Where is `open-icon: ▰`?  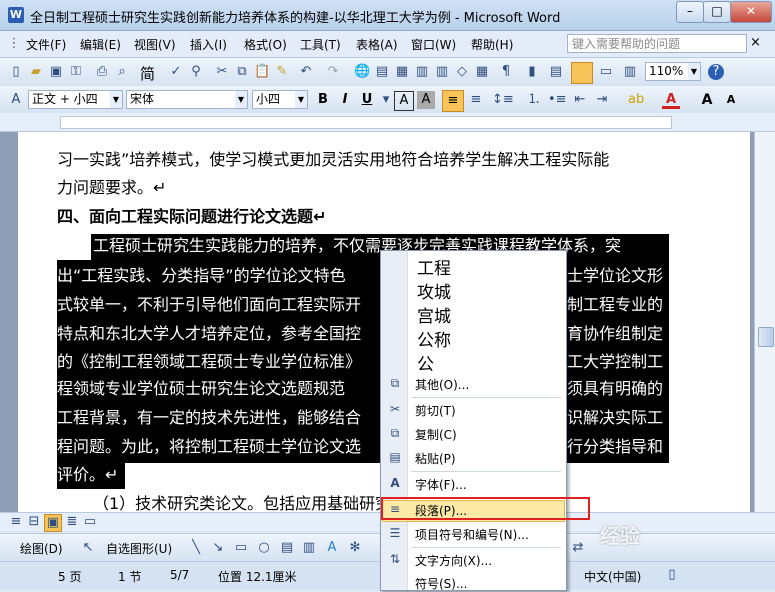
open-icon: ▰ is located at coordinates (36, 72).